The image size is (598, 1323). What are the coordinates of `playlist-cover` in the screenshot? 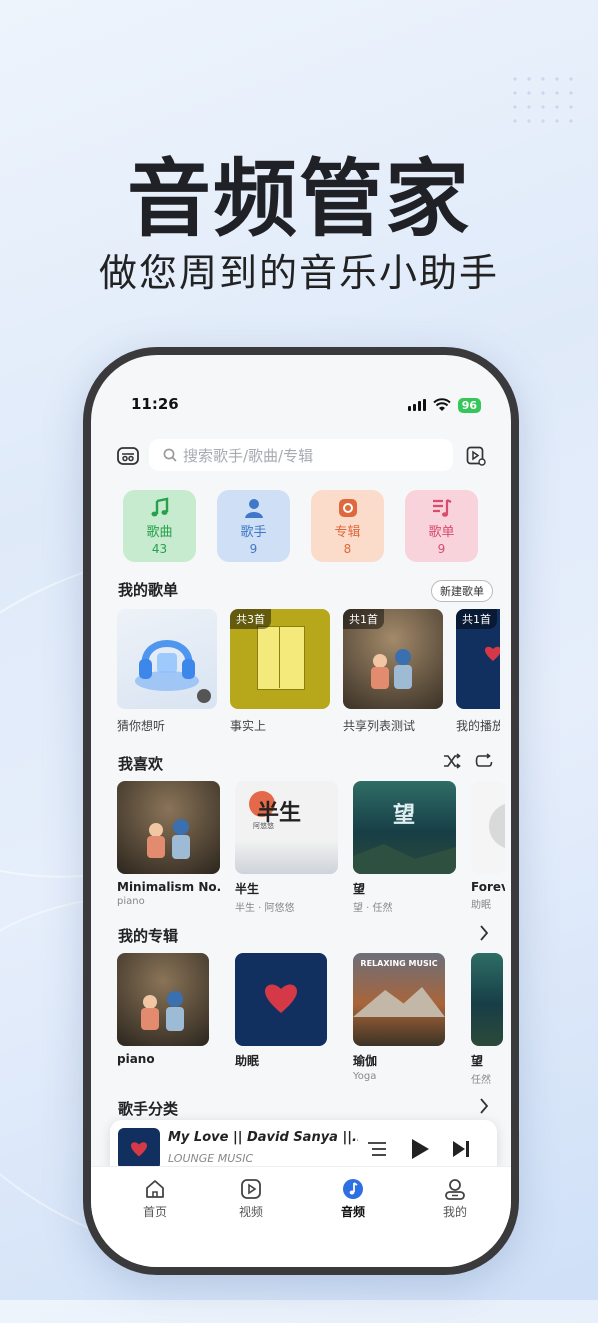 It's located at (167, 659).